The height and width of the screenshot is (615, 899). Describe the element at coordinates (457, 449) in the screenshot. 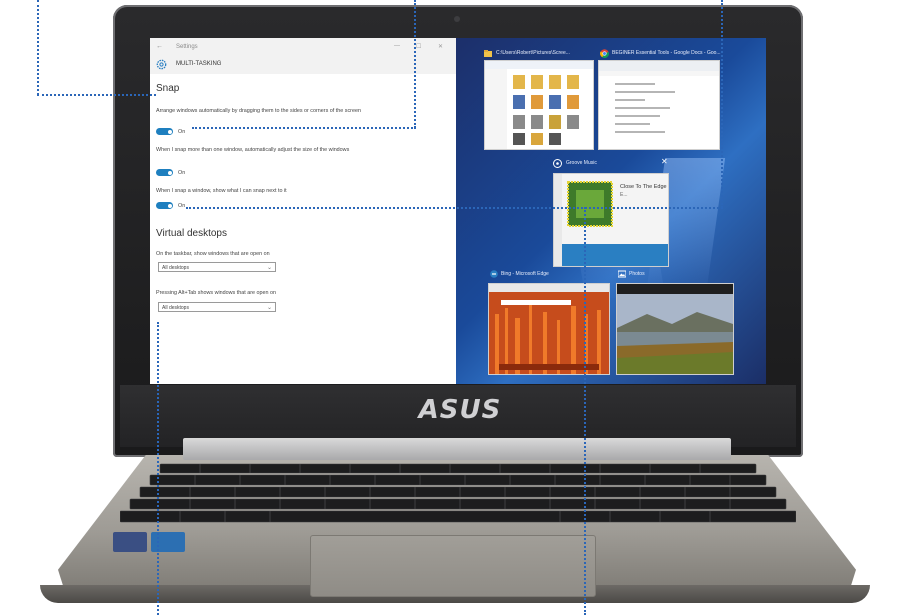

I see `laptop-hinge` at that location.